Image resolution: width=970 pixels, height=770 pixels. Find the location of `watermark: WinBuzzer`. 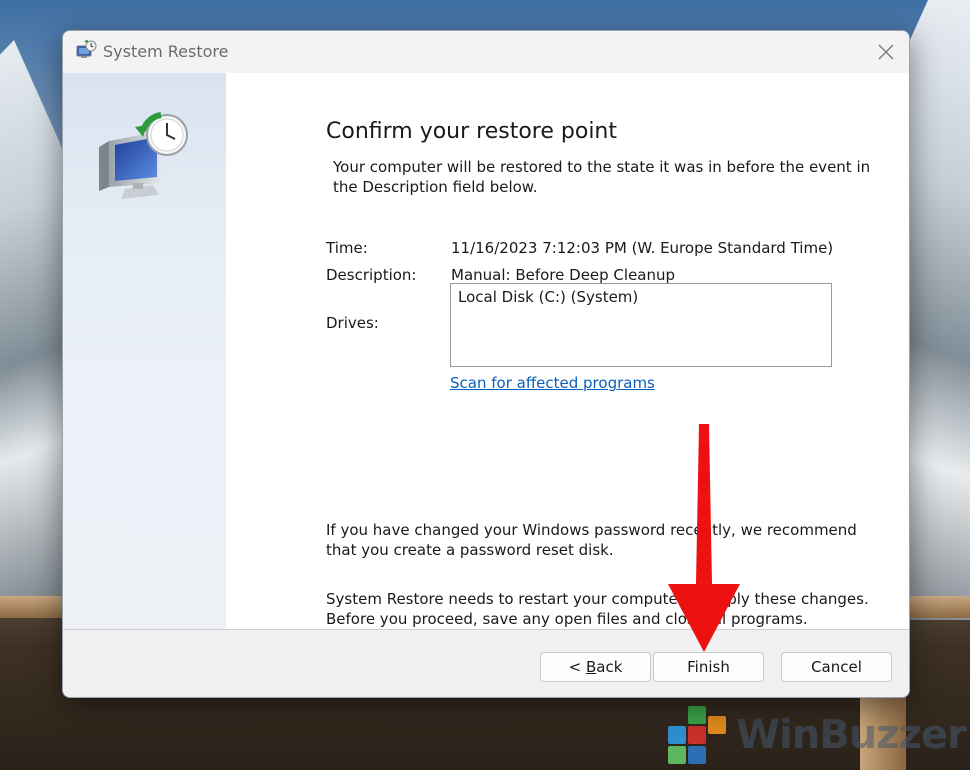

watermark: WinBuzzer is located at coordinates (817, 735).